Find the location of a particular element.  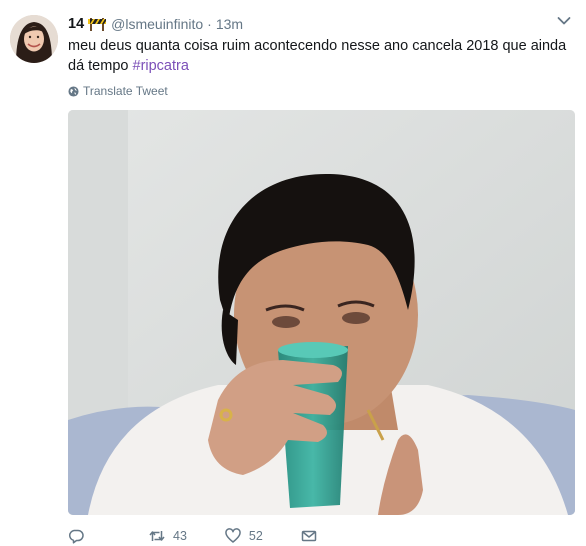

user-handle: @lsmeuinfinito is located at coordinates (157, 24).